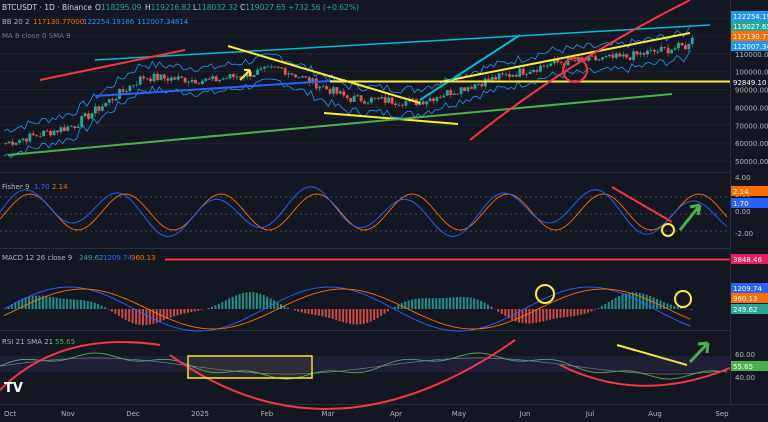  What do you see at coordinates (68, 414) in the screenshot?
I see `time-tick-label: Nov` at bounding box center [68, 414].